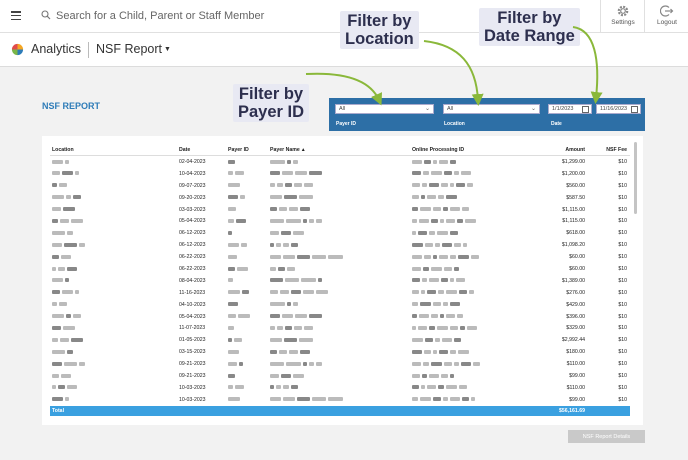  I want to click on cell-online-processing-id, so click(458, 245).